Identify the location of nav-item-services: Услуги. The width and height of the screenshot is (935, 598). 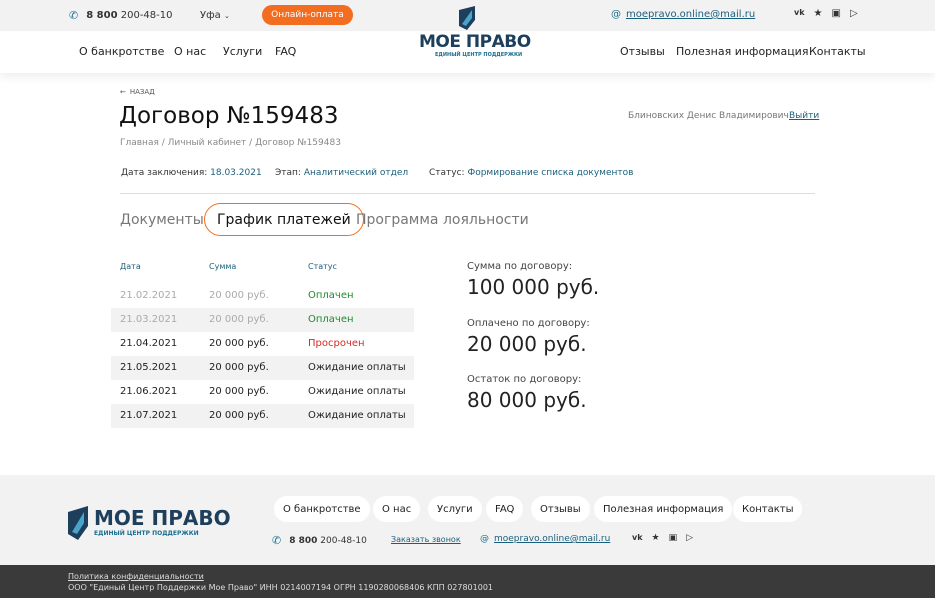
(242, 51).